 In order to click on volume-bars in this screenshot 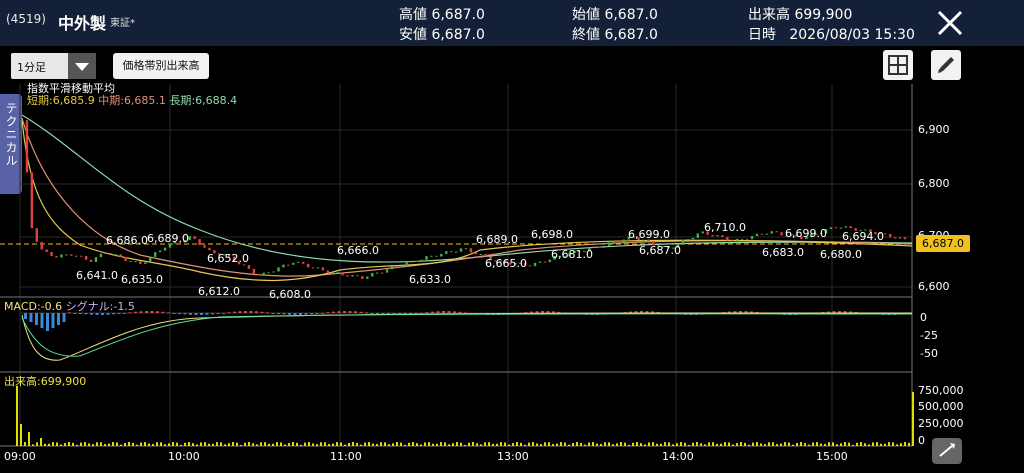, I will do `click(465, 416)`.